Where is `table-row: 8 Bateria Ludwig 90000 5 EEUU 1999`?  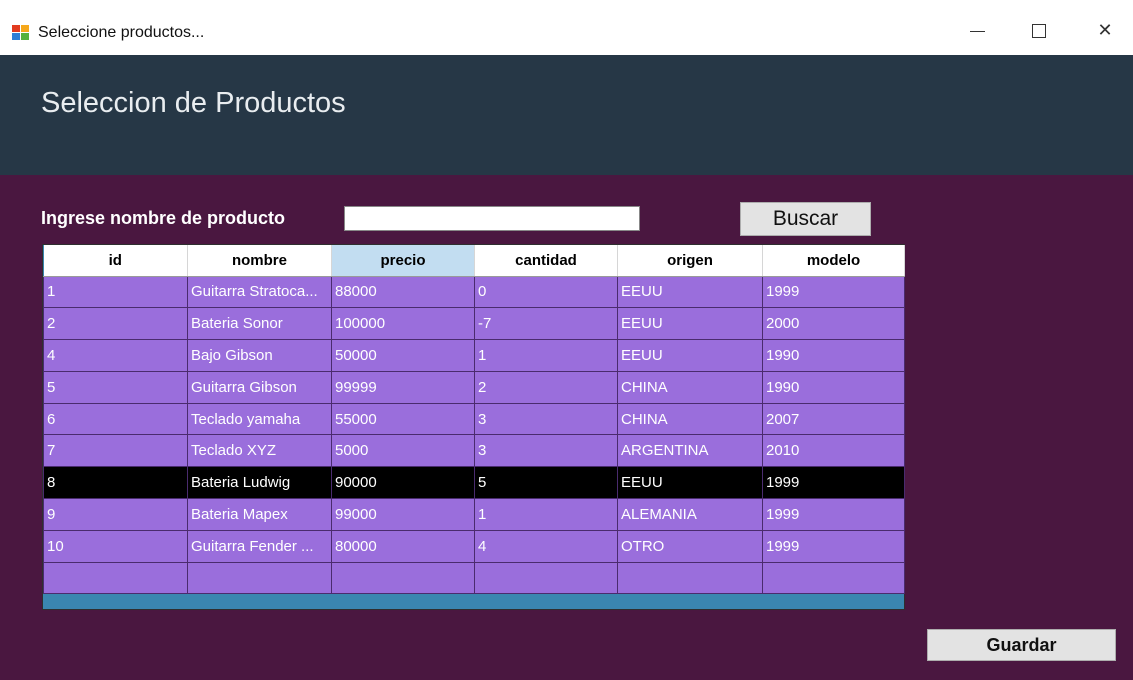
table-row: 8 Bateria Ludwig 90000 5 EEUU 1999 is located at coordinates (474, 483).